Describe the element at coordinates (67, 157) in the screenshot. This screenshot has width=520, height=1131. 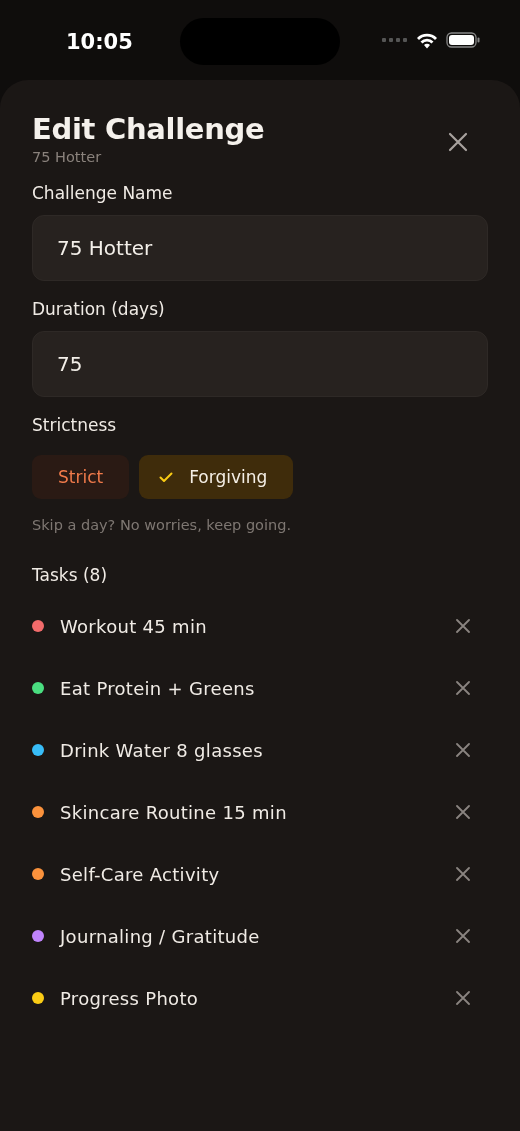
I see `sheet-subtitle: 75 Hotter` at that location.